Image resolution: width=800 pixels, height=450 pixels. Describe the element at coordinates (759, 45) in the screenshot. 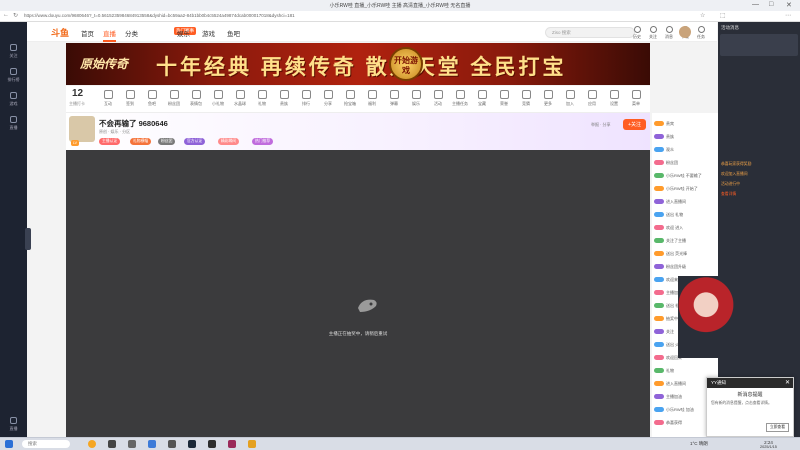

I see `side-video-thumb` at that location.